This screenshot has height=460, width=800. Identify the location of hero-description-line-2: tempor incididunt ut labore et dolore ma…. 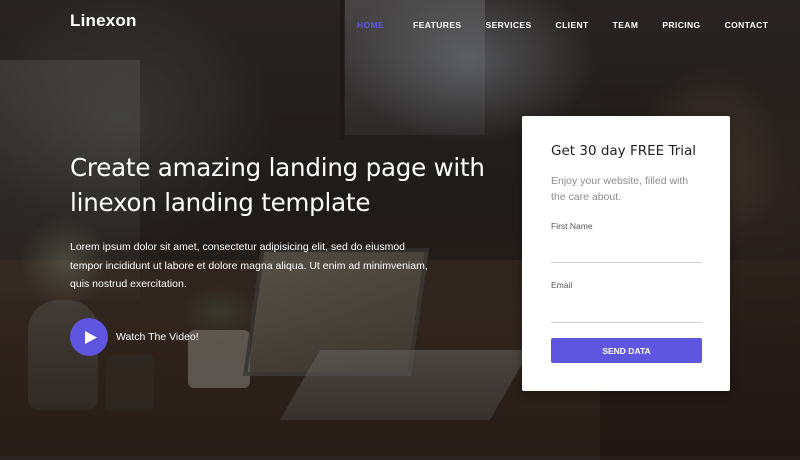
(249, 265).